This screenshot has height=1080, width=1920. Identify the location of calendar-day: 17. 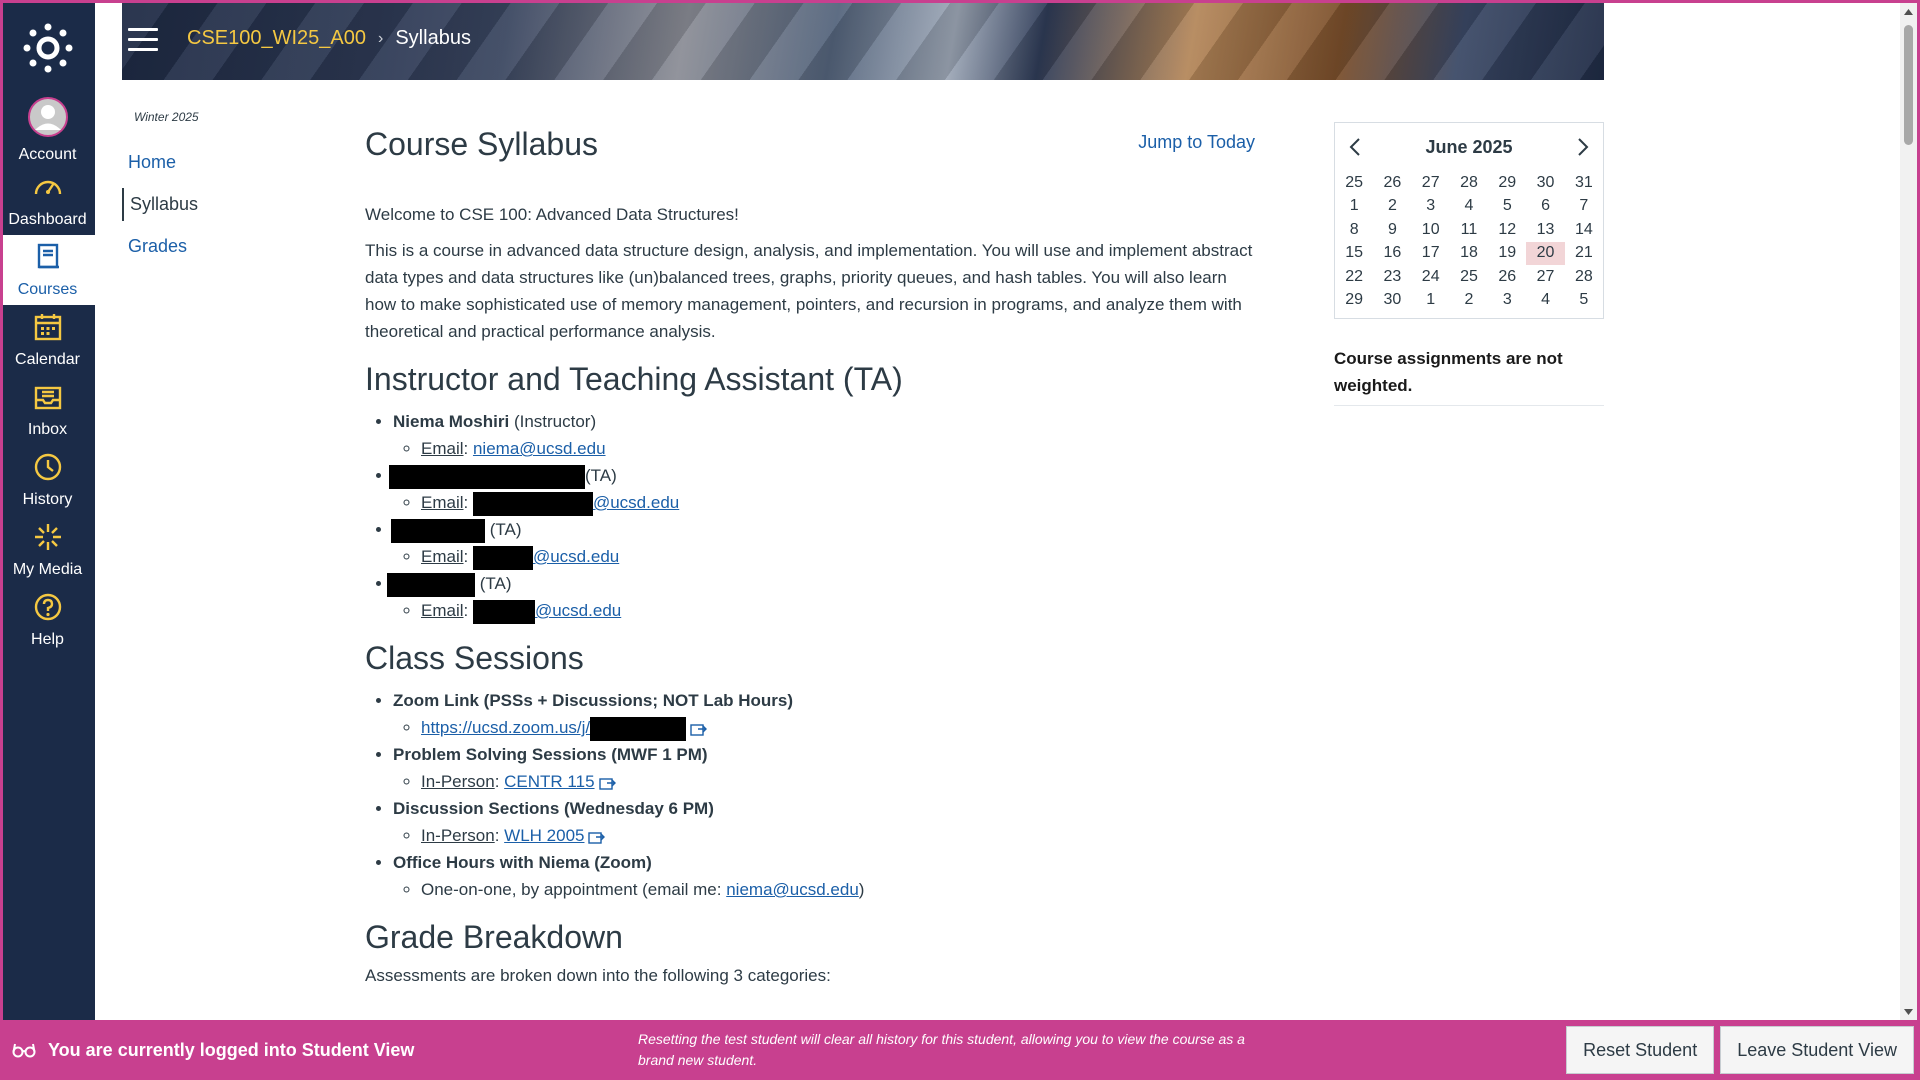
(1431, 254).